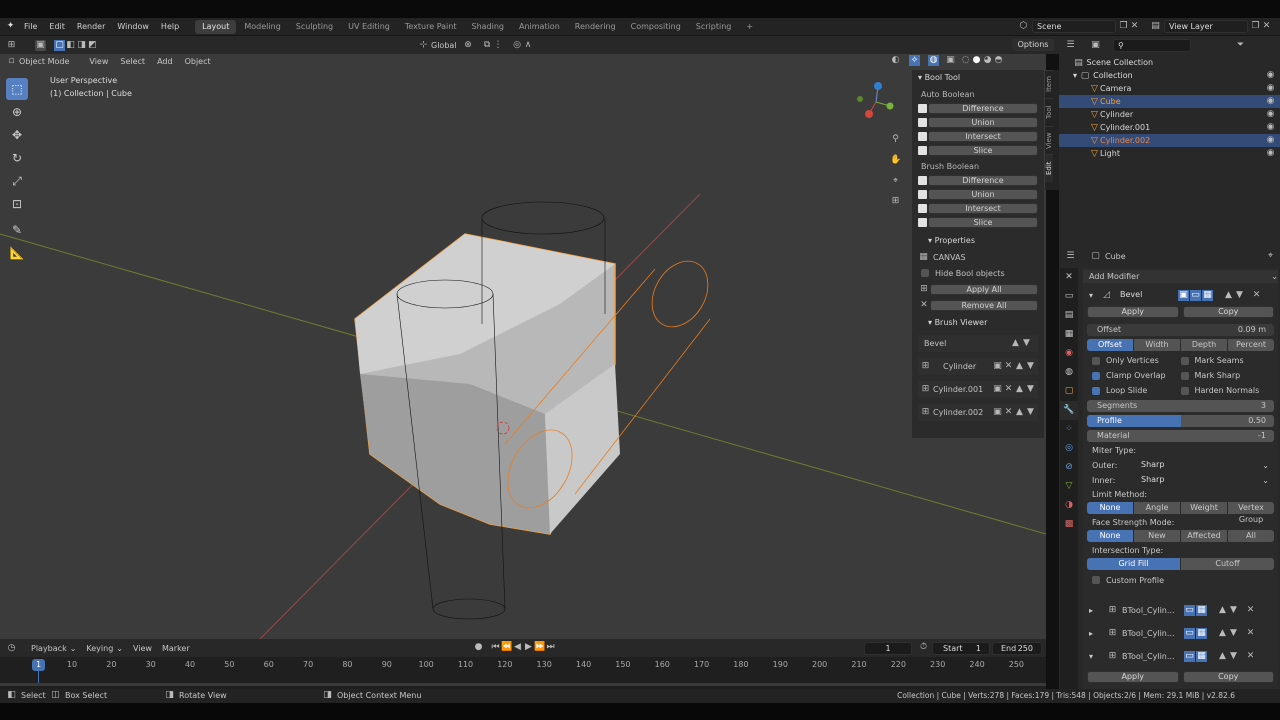  What do you see at coordinates (1270, 256) in the screenshot?
I see `pin-icon: ⌖` at bounding box center [1270, 256].